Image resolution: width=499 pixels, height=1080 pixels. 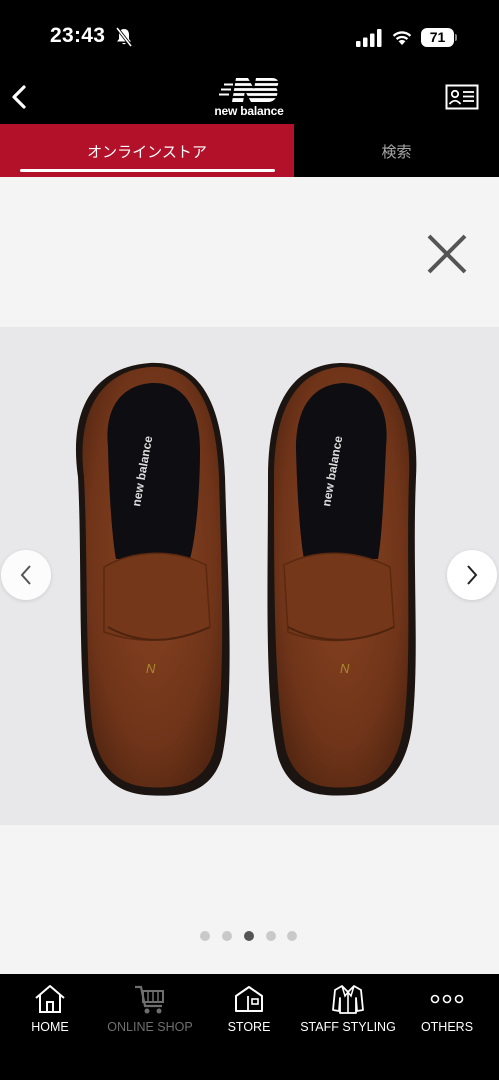 What do you see at coordinates (462, 97) in the screenshot?
I see `member-card-icon` at bounding box center [462, 97].